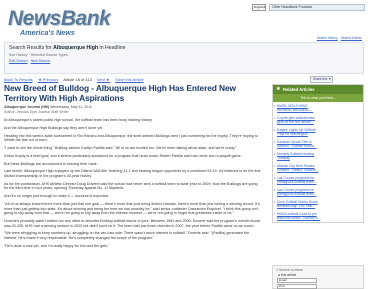 The height and width of the screenshot is (289, 368). I want to click on related-article-title-cont: Tuesday, so click(283, 158).